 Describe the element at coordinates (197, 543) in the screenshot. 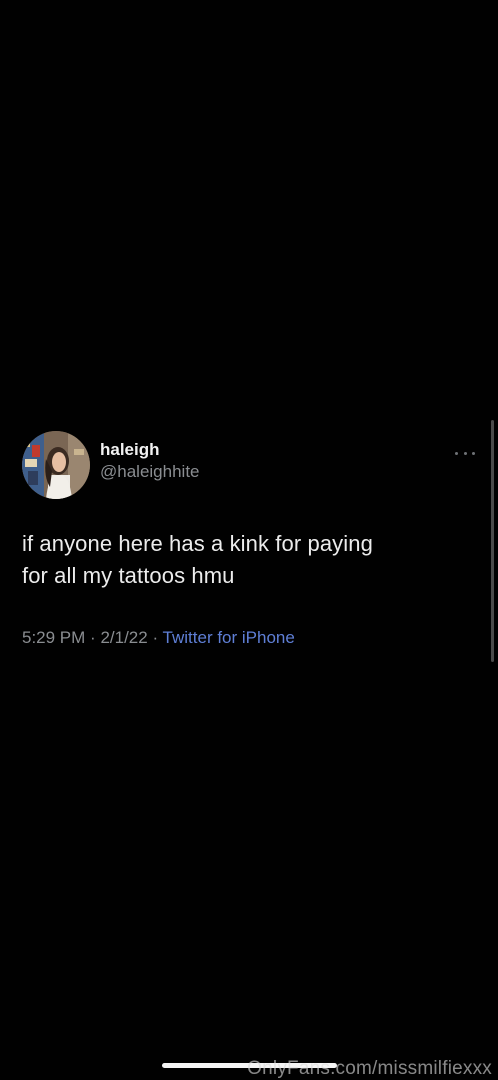

I see `tweet-text-line: if anyone here has a kink for paying` at that location.